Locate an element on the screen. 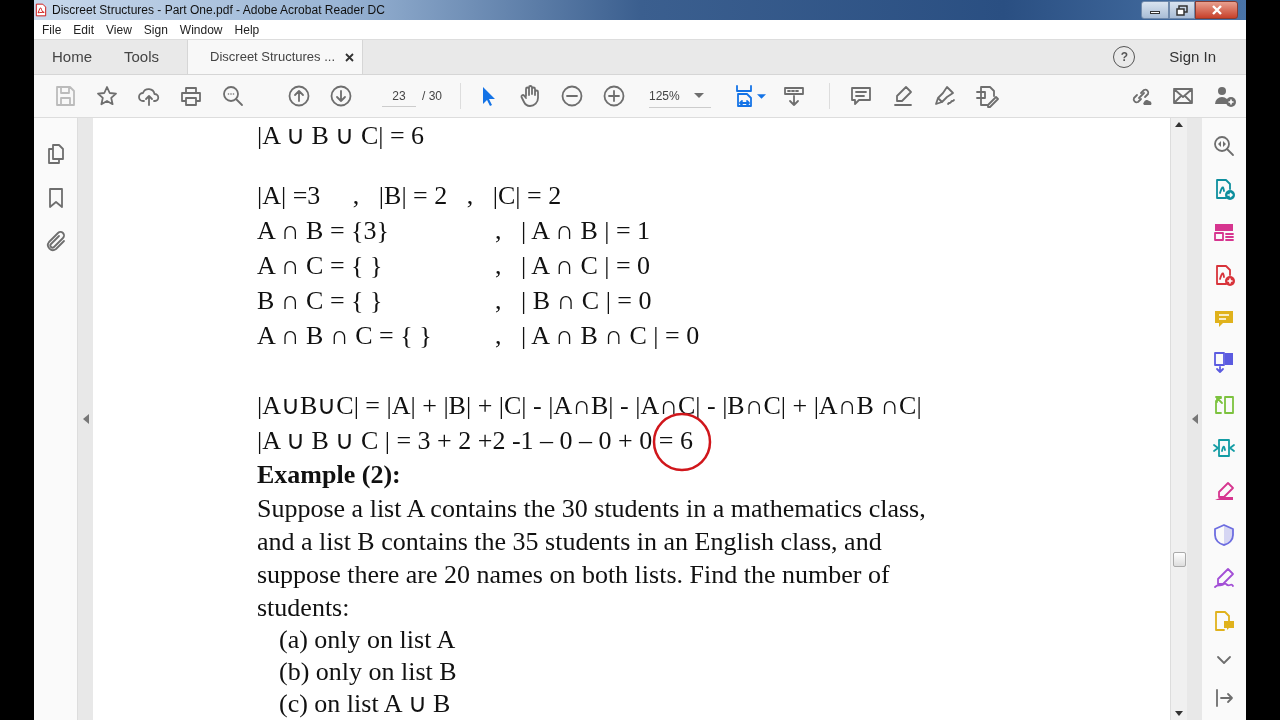 The height and width of the screenshot is (720, 1280). paragraph: Suppose a list A contains the 30 students in a mathematics class, and a list B contains the 35 students in an English class, and suppose there are 20 names on both lists. Find the number of students: is located at coordinates (591, 558).